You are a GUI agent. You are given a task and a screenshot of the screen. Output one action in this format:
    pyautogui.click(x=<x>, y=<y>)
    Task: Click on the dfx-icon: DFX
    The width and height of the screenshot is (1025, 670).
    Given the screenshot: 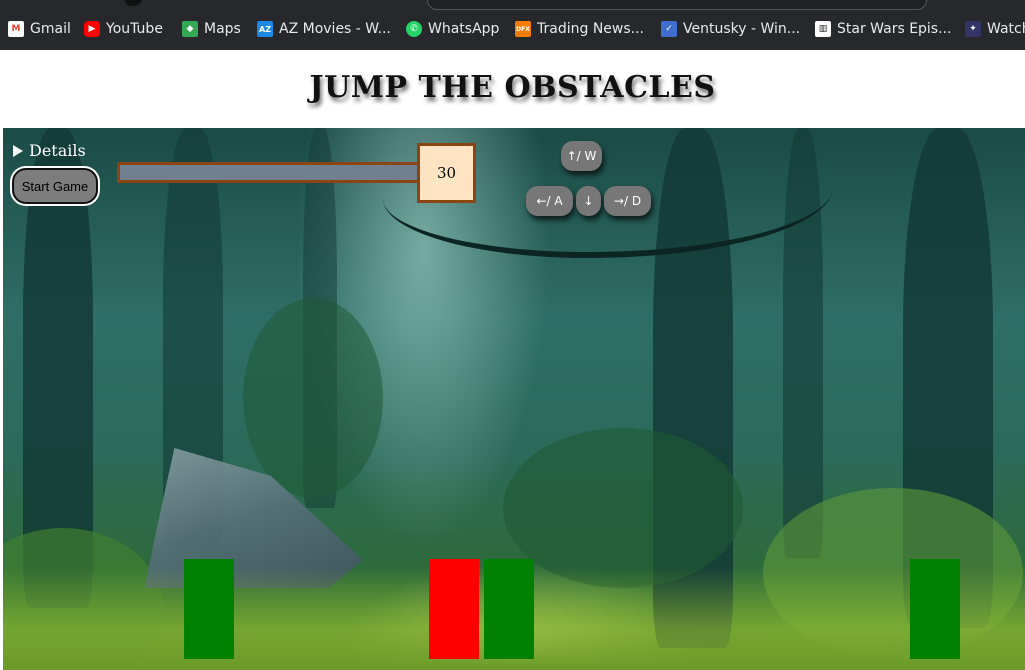 What is the action you would take?
    pyautogui.click(x=523, y=29)
    